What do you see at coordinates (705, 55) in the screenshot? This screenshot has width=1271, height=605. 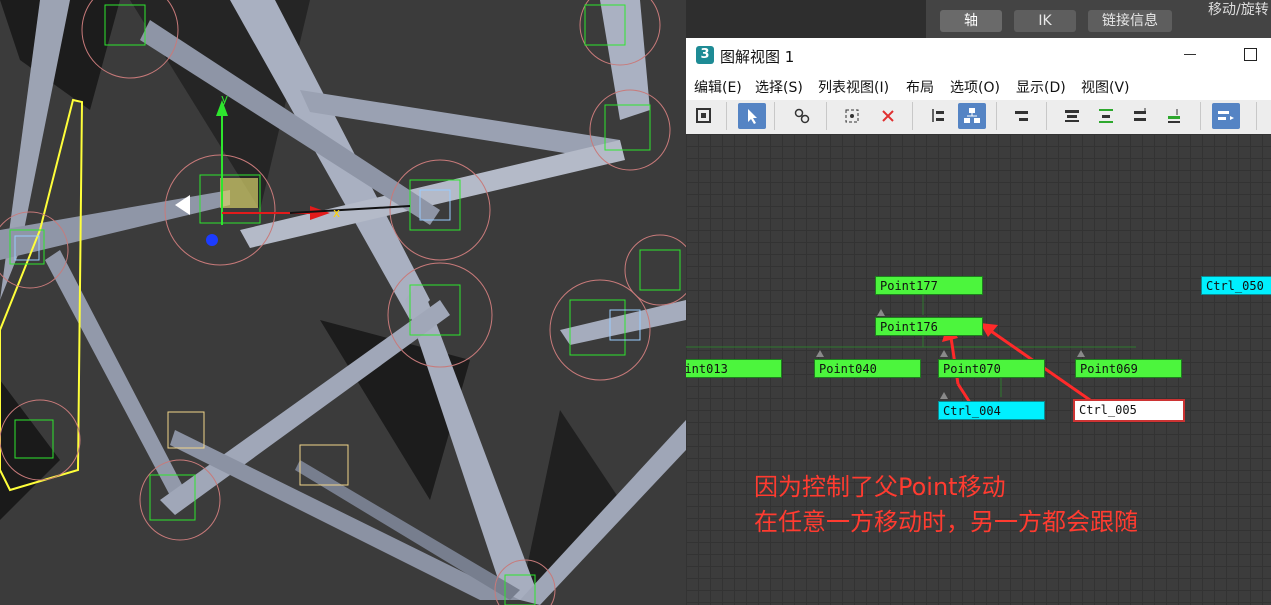 I see `app-logo-icon: 3` at bounding box center [705, 55].